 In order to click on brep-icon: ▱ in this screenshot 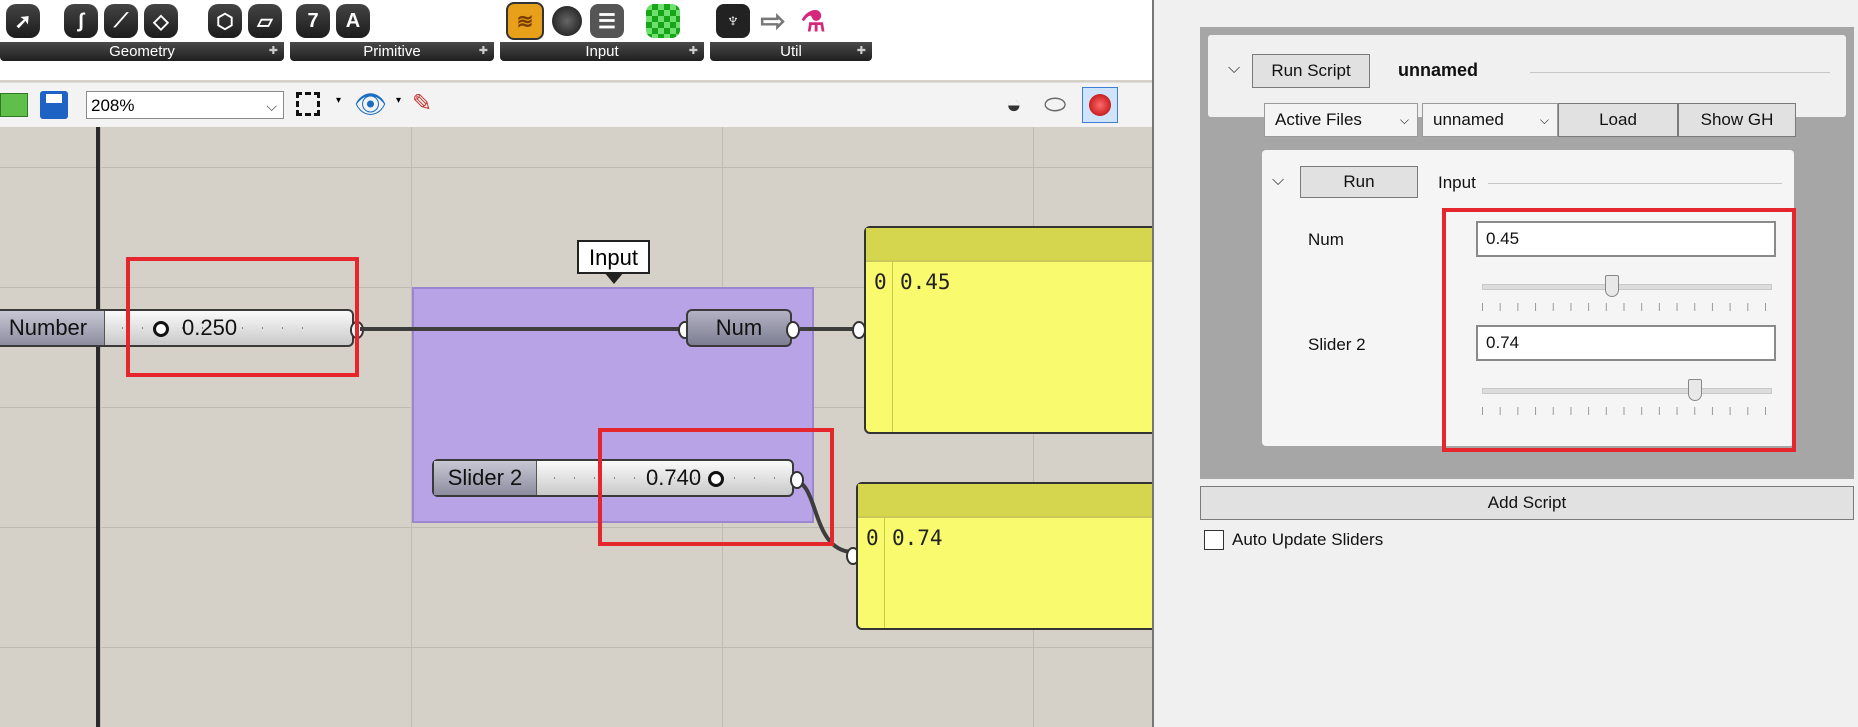, I will do `click(265, 21)`.